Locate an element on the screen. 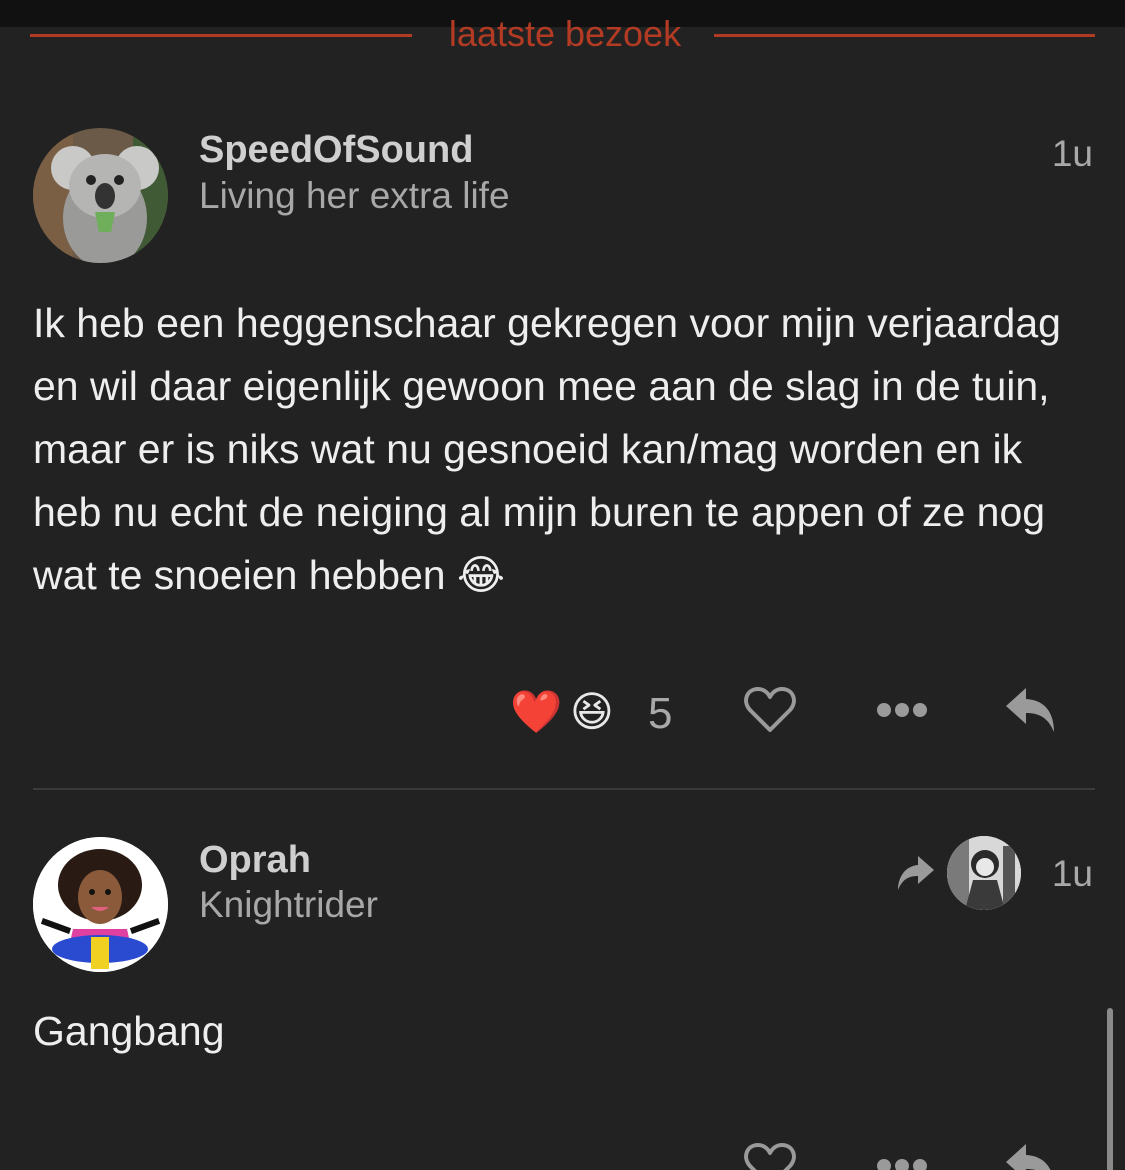 Image resolution: width=1125 pixels, height=1170 pixels. post-body: Gangbang is located at coordinates (129, 1031).